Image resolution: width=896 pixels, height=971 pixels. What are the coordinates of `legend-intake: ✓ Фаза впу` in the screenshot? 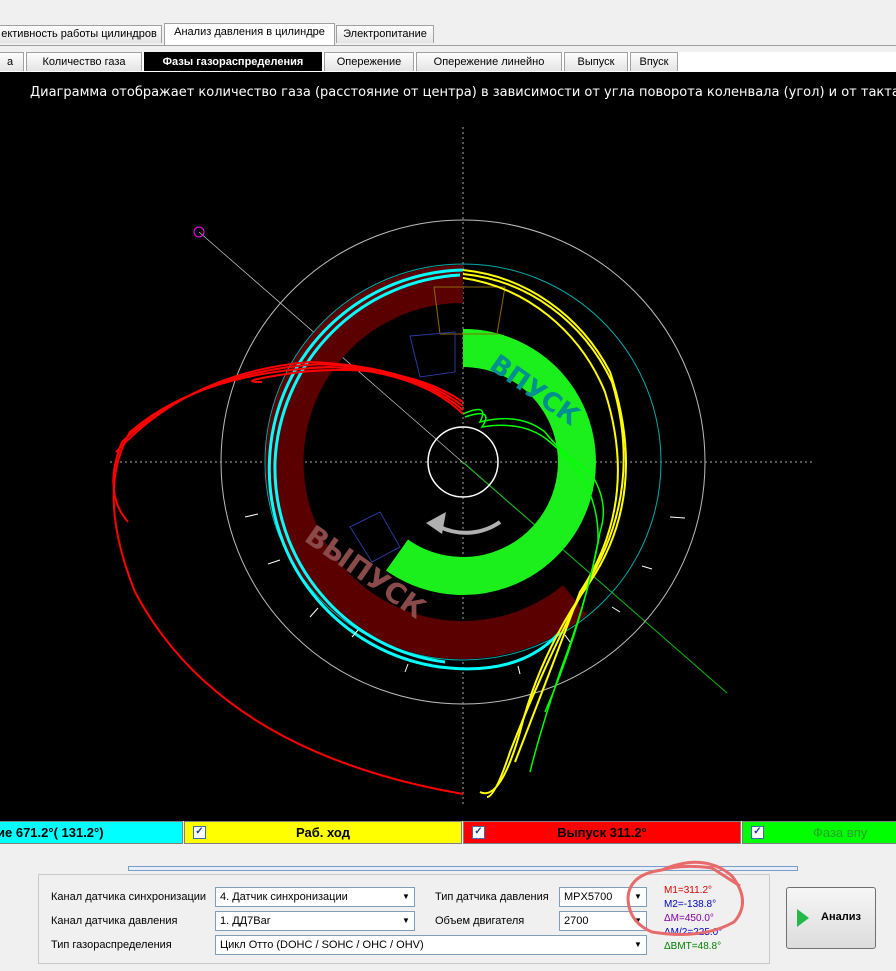 It's located at (819, 832).